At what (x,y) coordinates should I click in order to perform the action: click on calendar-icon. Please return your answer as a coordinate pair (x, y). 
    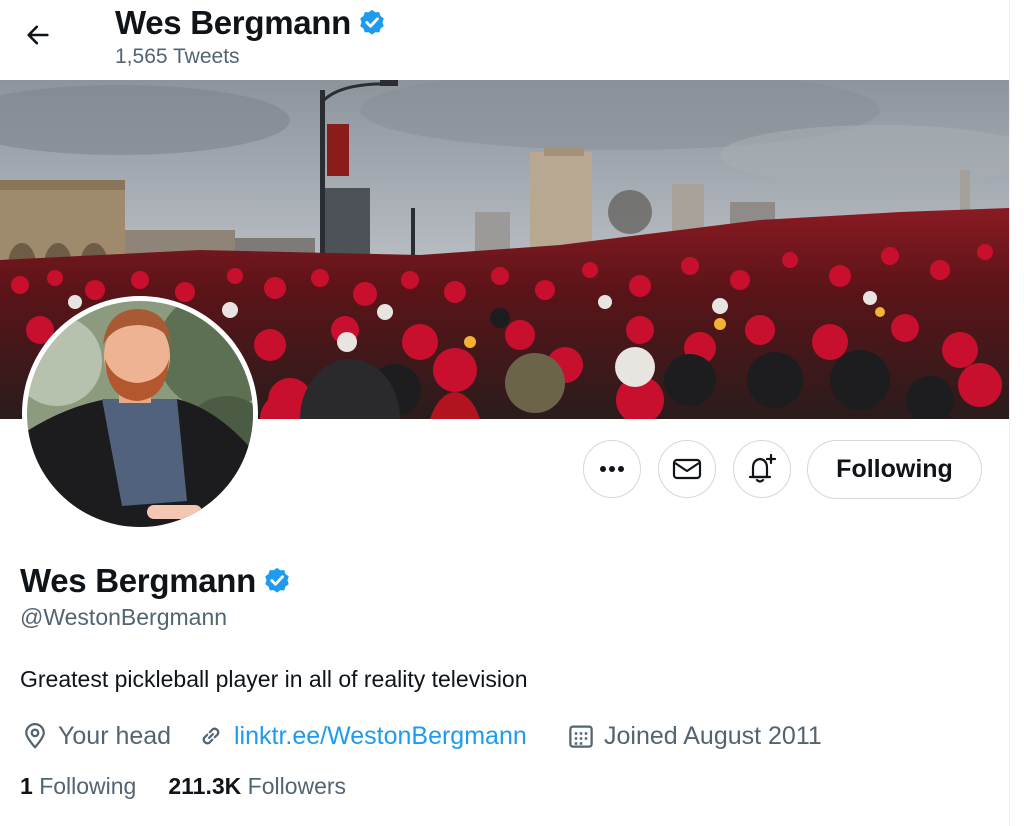
    Looking at the image, I should click on (581, 736).